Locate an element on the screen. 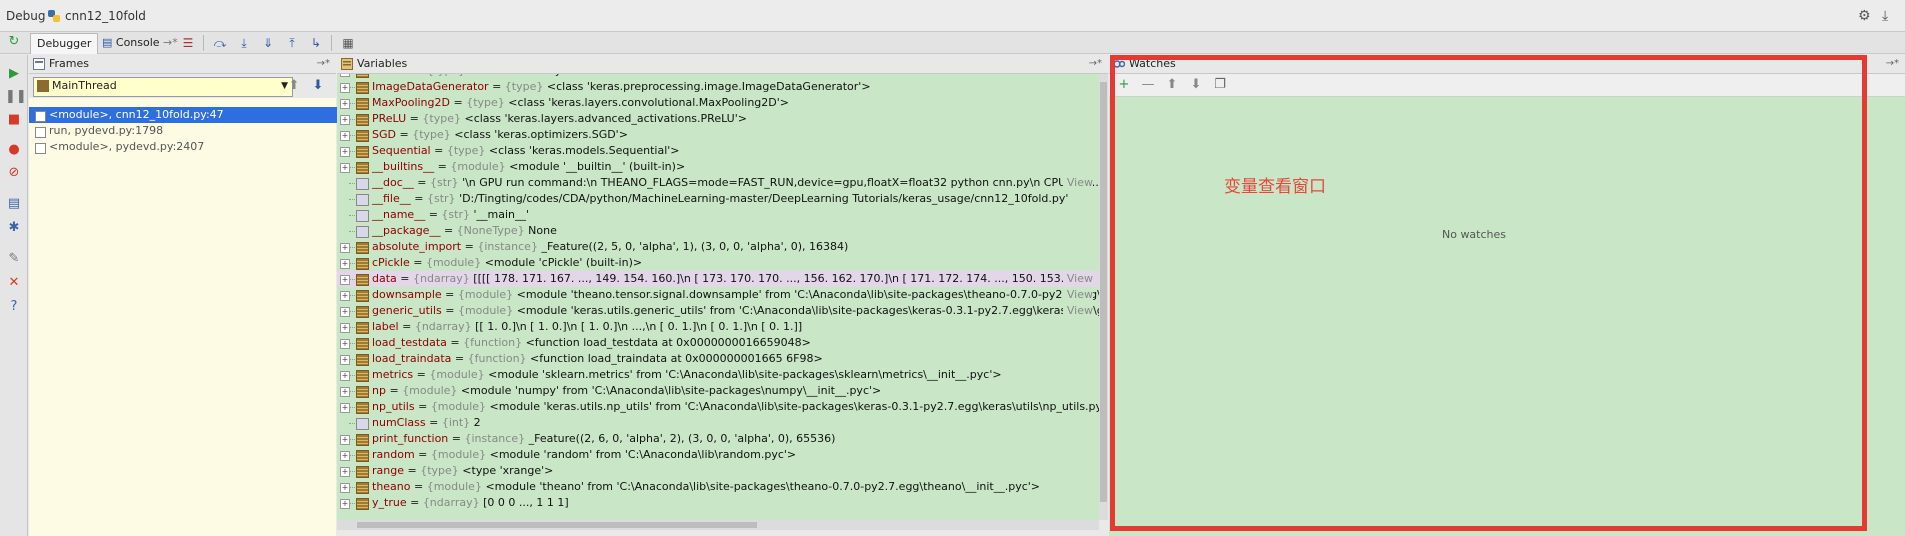 The image size is (1905, 536). next-frame-icon: ⬇ is located at coordinates (318, 86).